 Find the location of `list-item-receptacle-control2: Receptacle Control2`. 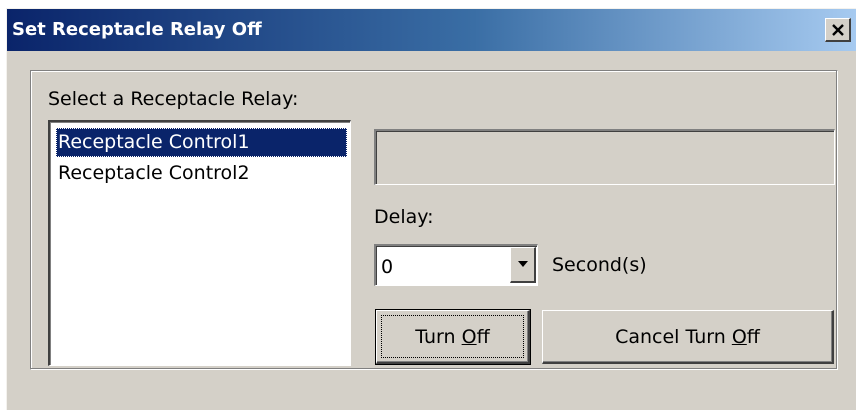

list-item-receptacle-control2: Receptacle Control2 is located at coordinates (201, 173).